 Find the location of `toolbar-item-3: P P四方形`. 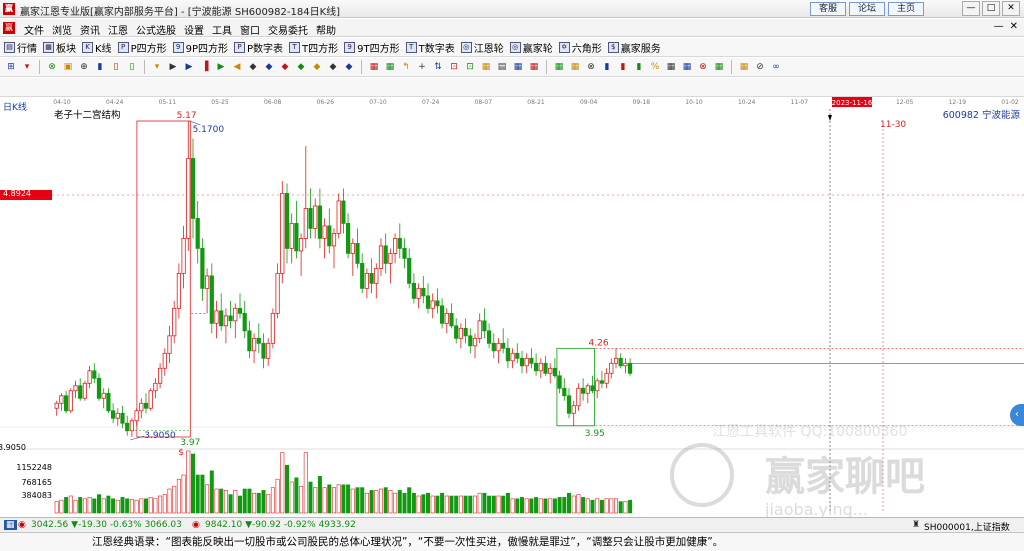

toolbar-item-3: P P四方形 is located at coordinates (142, 47).